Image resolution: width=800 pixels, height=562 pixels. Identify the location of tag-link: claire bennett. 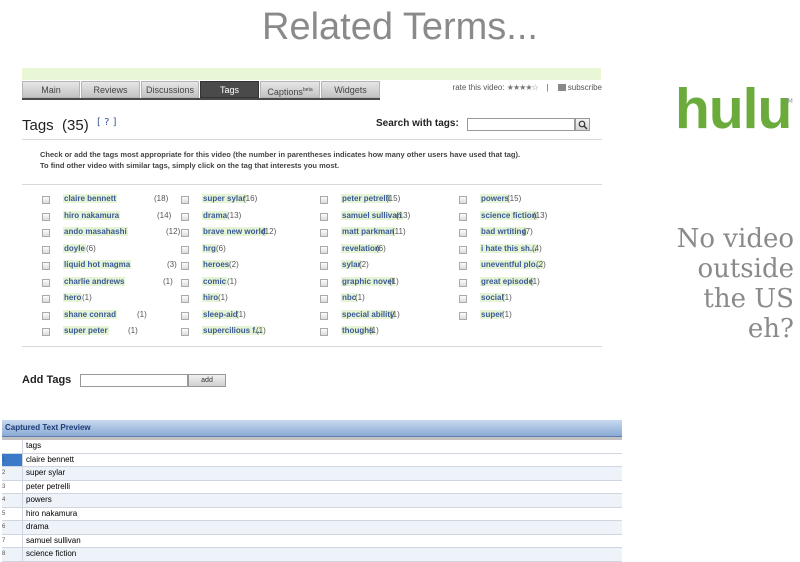
(90, 198).